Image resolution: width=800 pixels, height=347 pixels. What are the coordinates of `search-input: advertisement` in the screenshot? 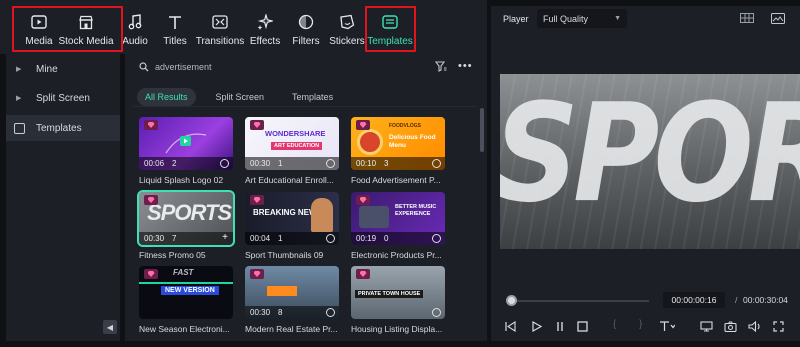 It's located at (183, 67).